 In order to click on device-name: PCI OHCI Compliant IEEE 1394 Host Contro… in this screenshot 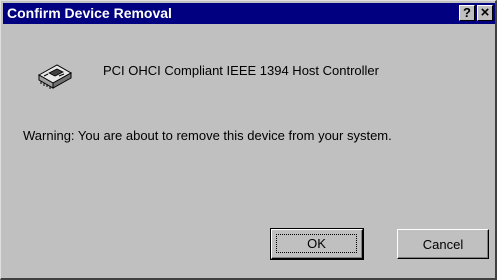, I will do `click(241, 70)`.